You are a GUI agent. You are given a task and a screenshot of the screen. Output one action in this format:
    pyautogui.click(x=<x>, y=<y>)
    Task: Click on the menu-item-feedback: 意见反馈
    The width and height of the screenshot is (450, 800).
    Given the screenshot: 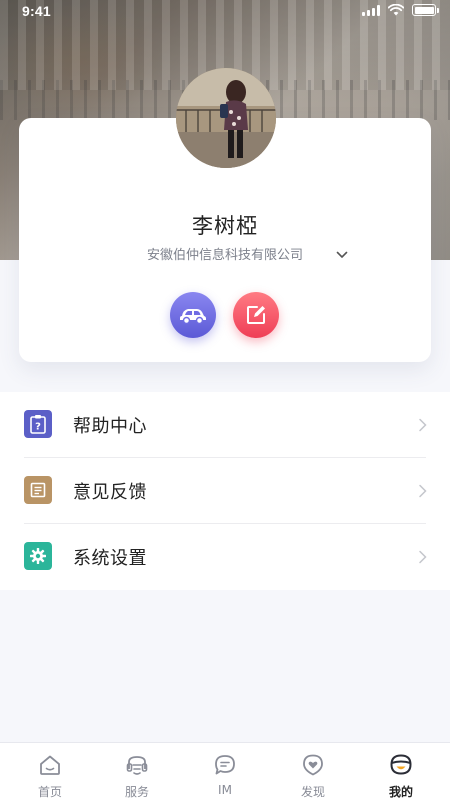 What is the action you would take?
    pyautogui.click(x=225, y=491)
    